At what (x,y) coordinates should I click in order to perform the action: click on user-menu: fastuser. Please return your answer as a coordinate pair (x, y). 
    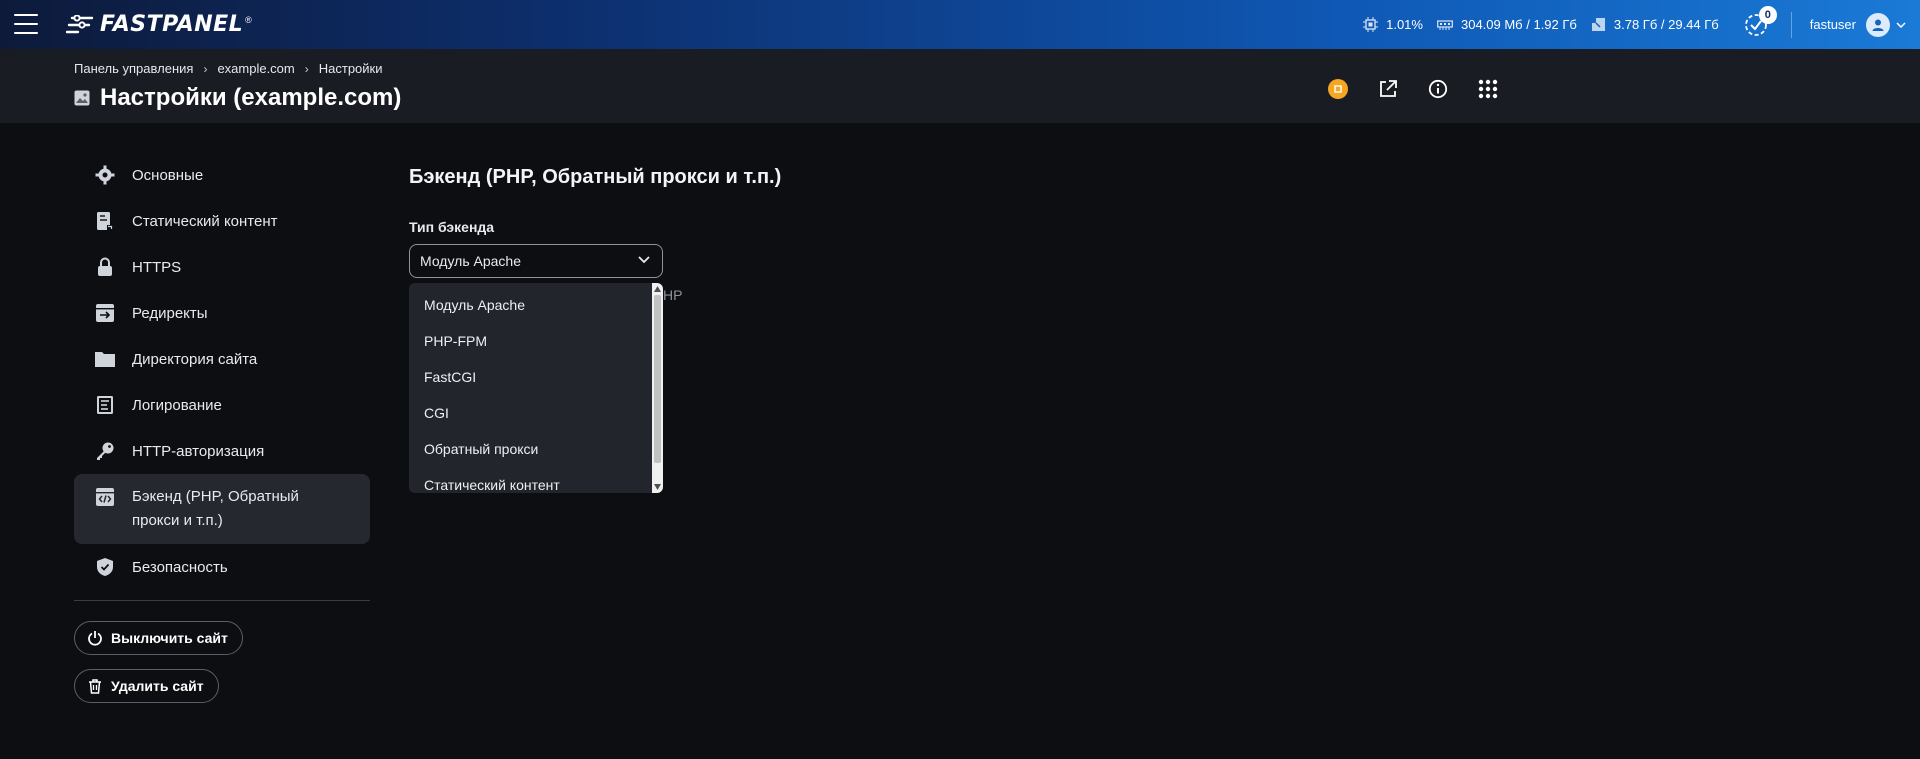
    Looking at the image, I should click on (1857, 24).